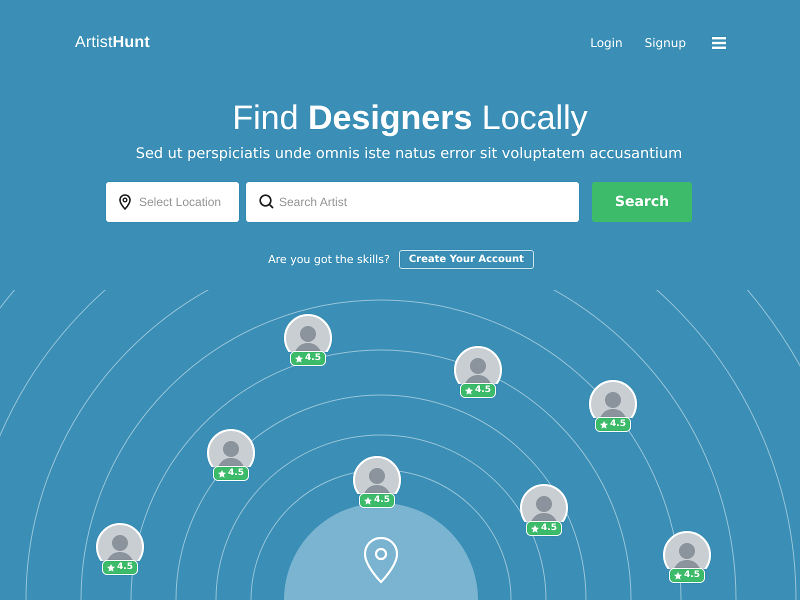 The image size is (800, 600). Describe the element at coordinates (665, 43) in the screenshot. I see `nav-link: Signup` at that location.